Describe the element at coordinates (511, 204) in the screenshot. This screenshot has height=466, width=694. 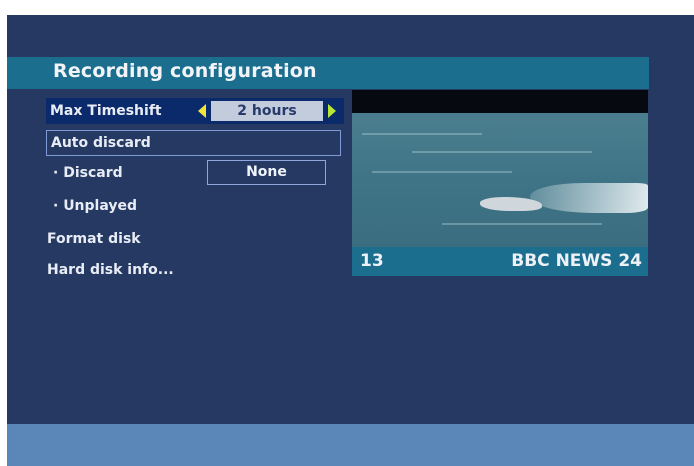
I see `speedboat` at that location.